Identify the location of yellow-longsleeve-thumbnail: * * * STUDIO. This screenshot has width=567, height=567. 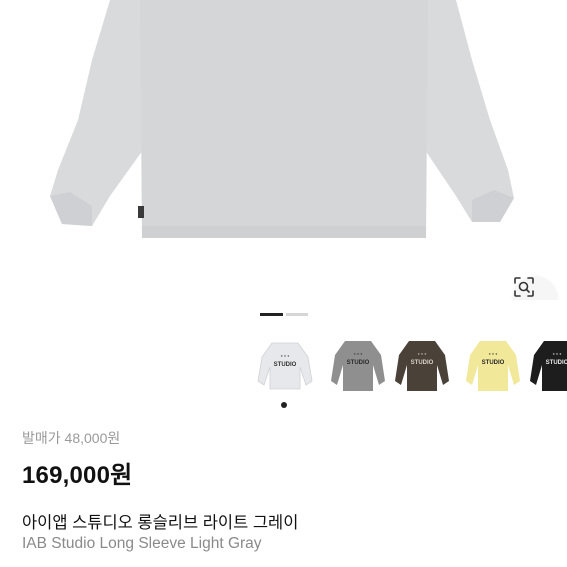
(493, 364).